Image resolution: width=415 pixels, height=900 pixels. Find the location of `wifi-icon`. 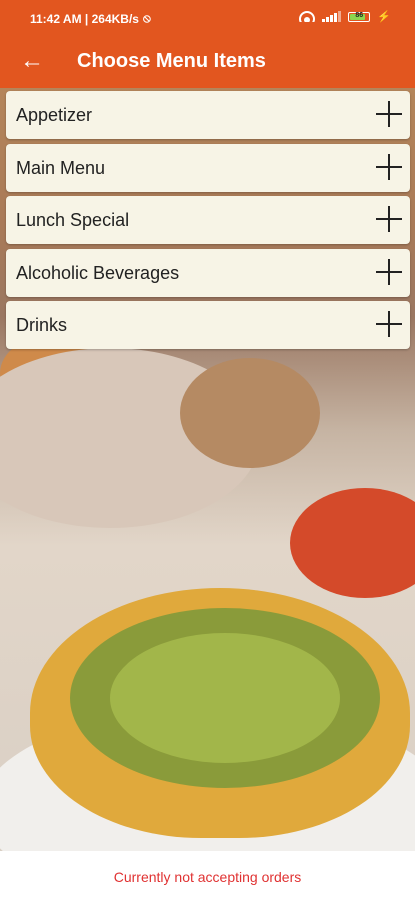

wifi-icon is located at coordinates (307, 16).